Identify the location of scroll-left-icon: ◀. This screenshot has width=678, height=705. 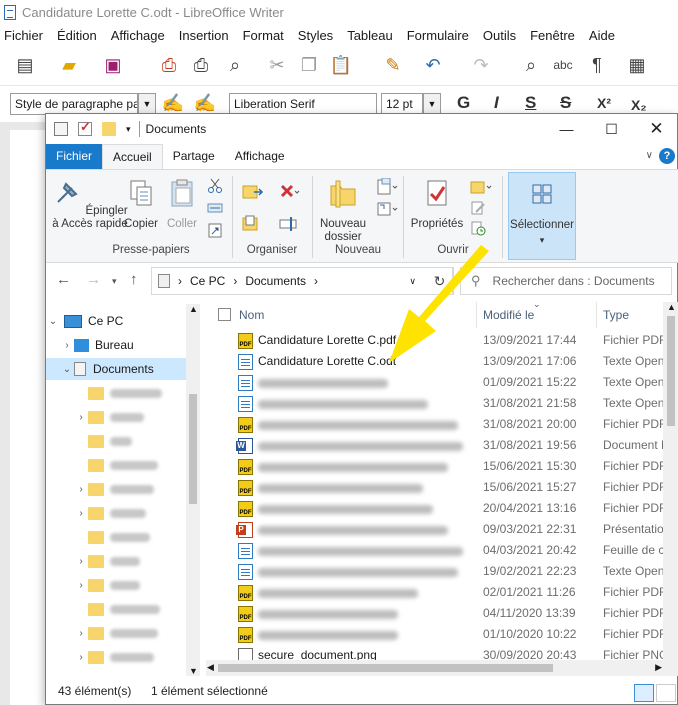
(210, 667).